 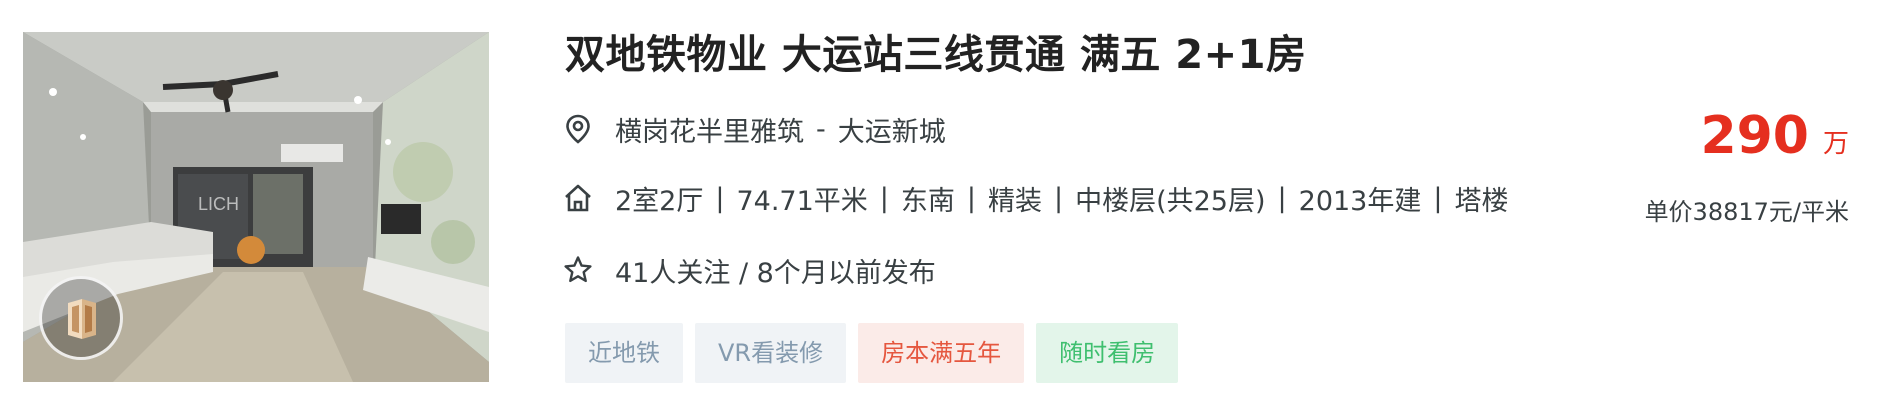 What do you see at coordinates (1014, 201) in the screenshot?
I see `house-decoration: 精装` at bounding box center [1014, 201].